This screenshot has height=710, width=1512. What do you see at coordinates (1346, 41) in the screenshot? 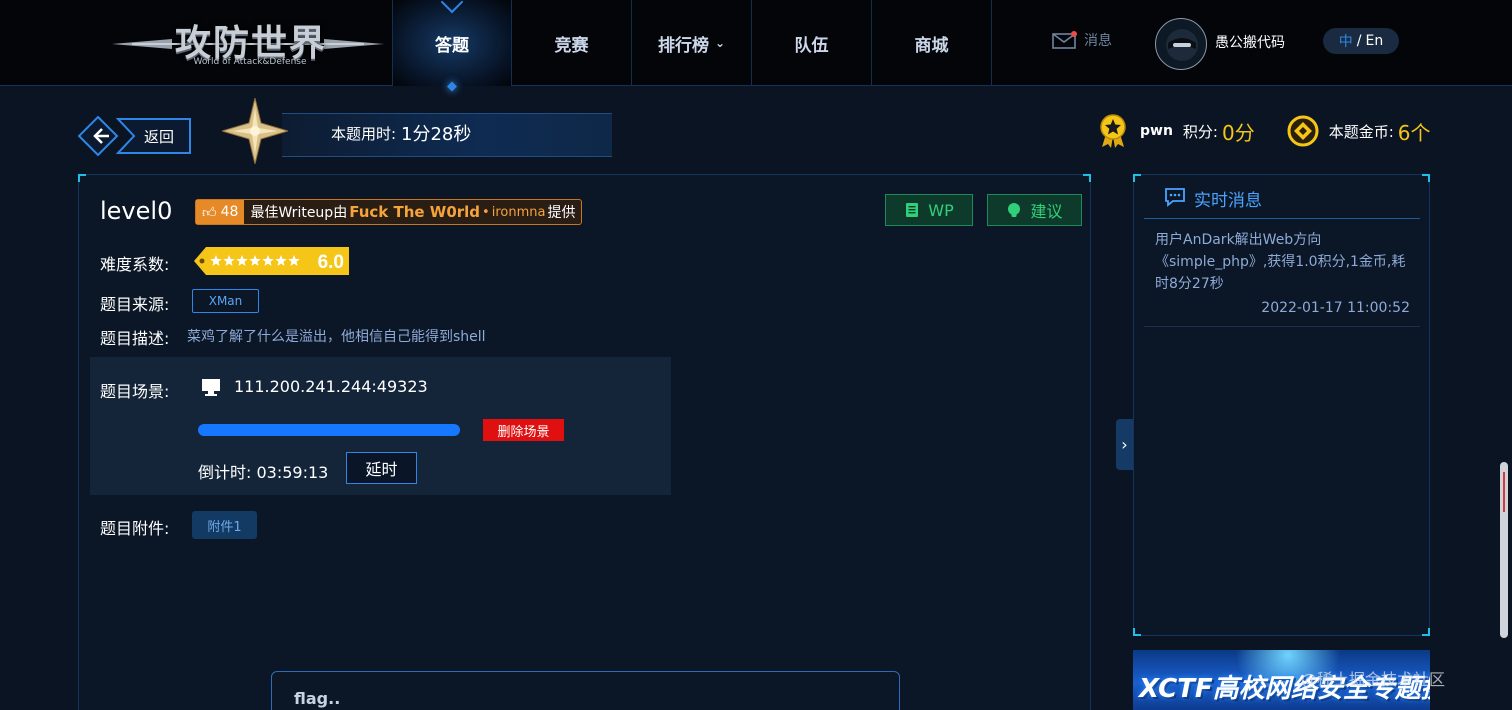
I see `lang-zh: 中` at bounding box center [1346, 41].